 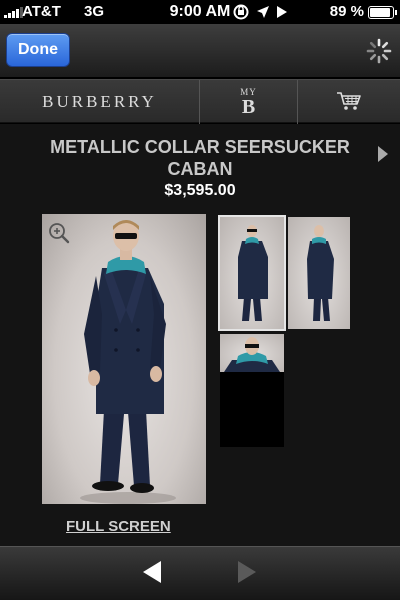 What do you see at coordinates (248, 106) in the screenshot?
I see `b-label: B` at bounding box center [248, 106].